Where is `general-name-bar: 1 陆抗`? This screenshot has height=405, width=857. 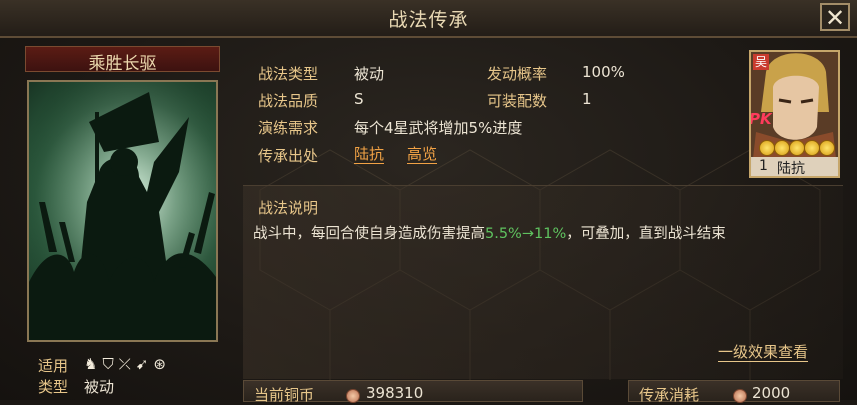 general-name-bar: 1 陆抗 is located at coordinates (794, 166).